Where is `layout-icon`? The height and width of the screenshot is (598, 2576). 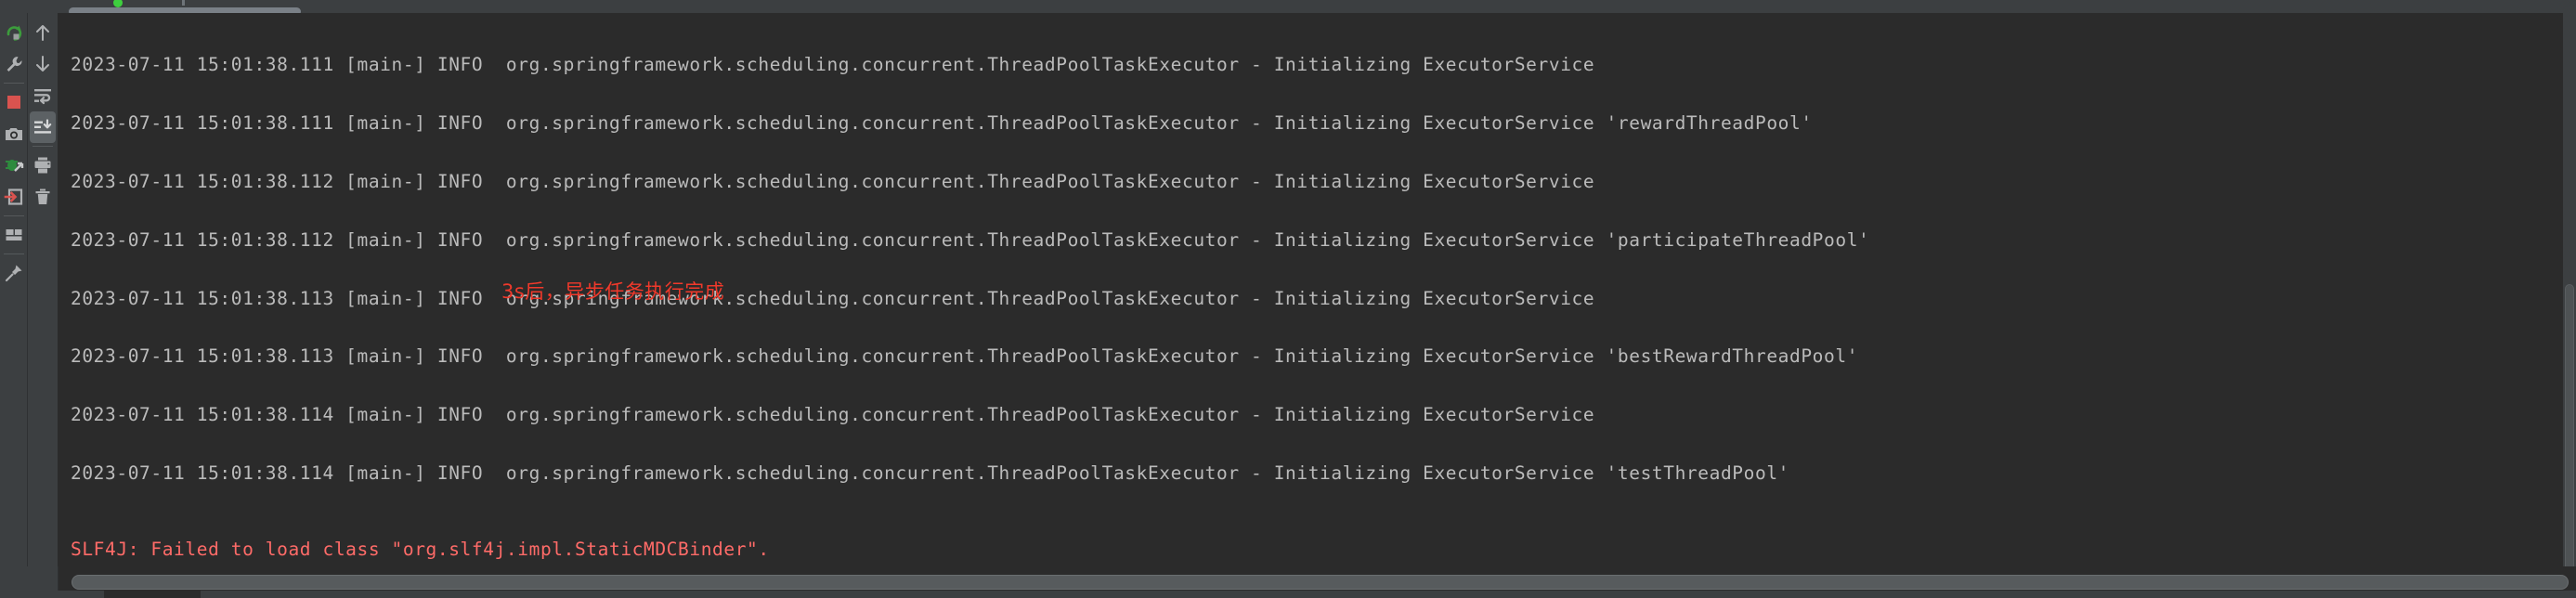 layout-icon is located at coordinates (14, 235).